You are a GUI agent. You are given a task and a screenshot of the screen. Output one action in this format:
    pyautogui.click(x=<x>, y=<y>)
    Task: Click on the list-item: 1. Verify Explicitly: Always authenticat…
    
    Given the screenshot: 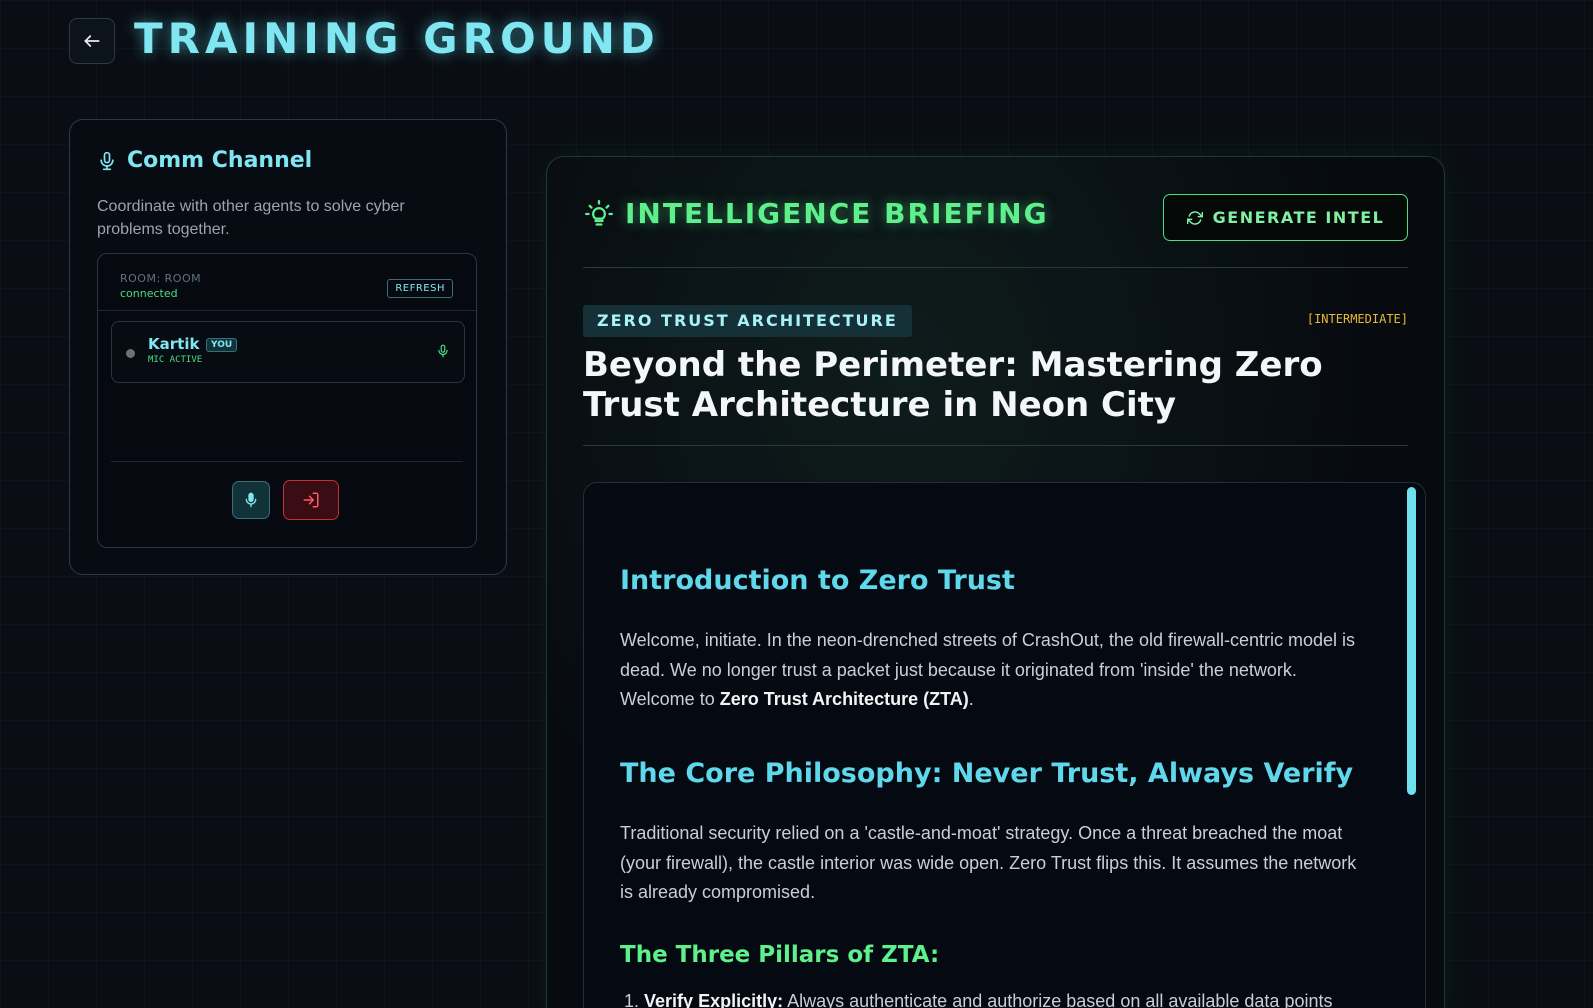 What is the action you would take?
    pyautogui.click(x=978, y=999)
    